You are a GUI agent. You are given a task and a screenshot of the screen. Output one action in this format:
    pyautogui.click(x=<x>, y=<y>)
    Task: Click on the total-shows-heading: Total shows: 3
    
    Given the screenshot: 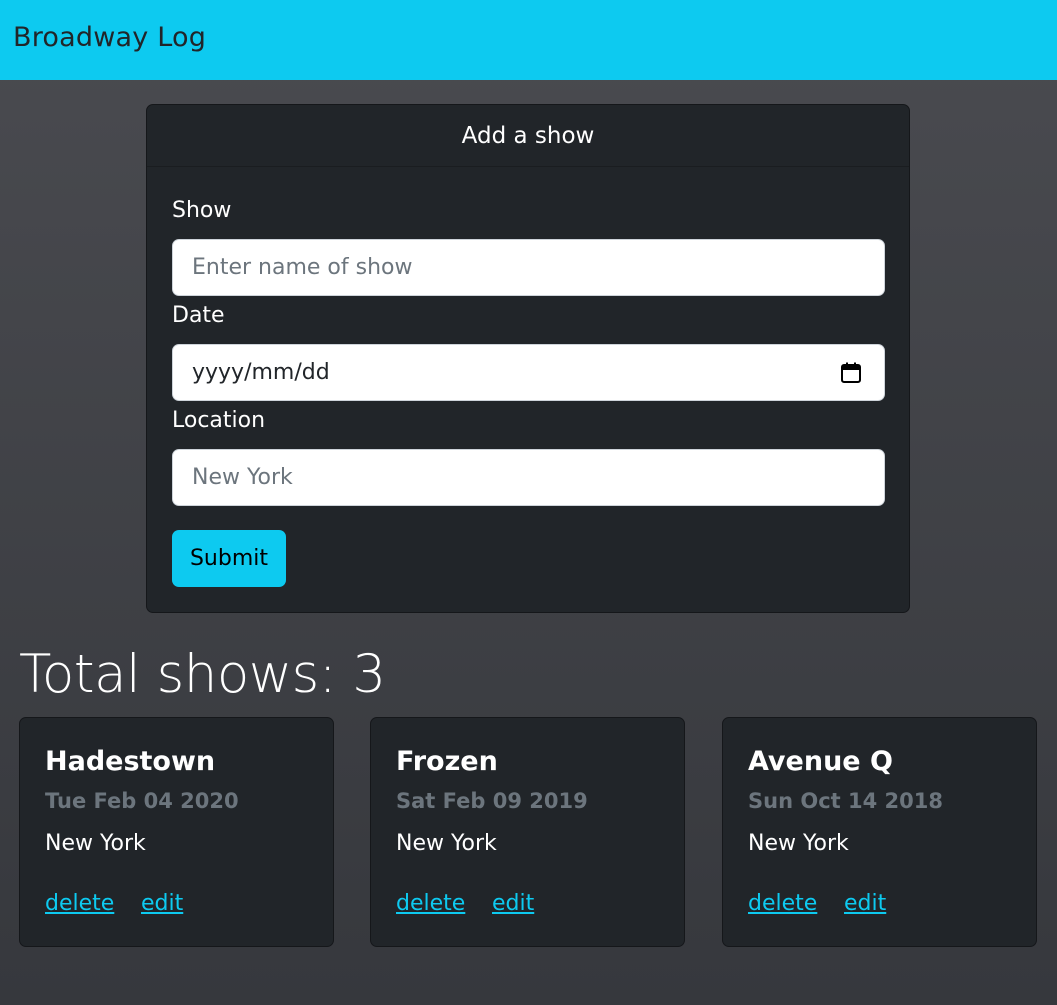 What is the action you would take?
    pyautogui.click(x=202, y=674)
    